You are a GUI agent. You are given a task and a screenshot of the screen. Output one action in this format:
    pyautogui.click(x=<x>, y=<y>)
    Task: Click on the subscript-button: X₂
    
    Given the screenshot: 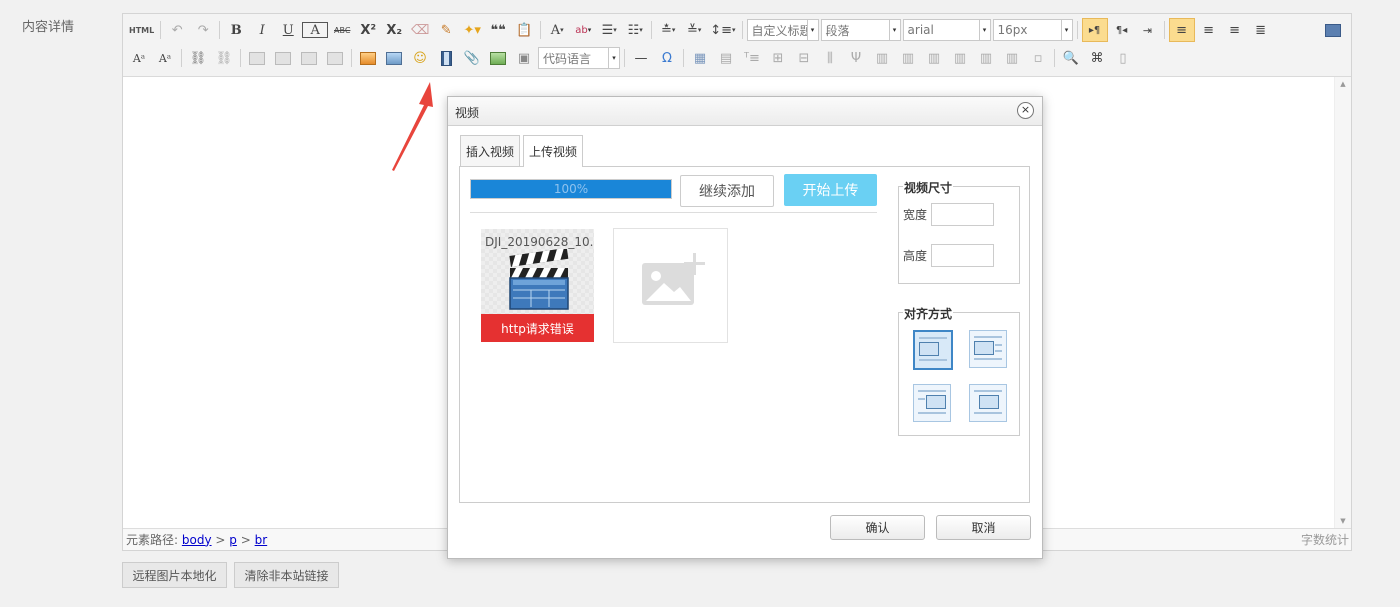 What is the action you would take?
    pyautogui.click(x=394, y=30)
    